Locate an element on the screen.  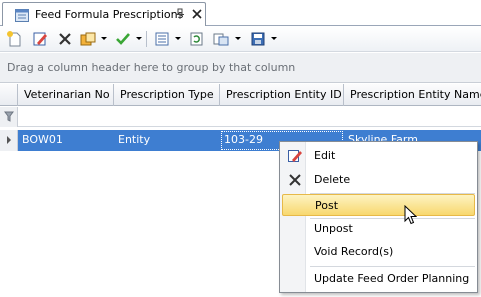
new-record-icon is located at coordinates (15, 39).